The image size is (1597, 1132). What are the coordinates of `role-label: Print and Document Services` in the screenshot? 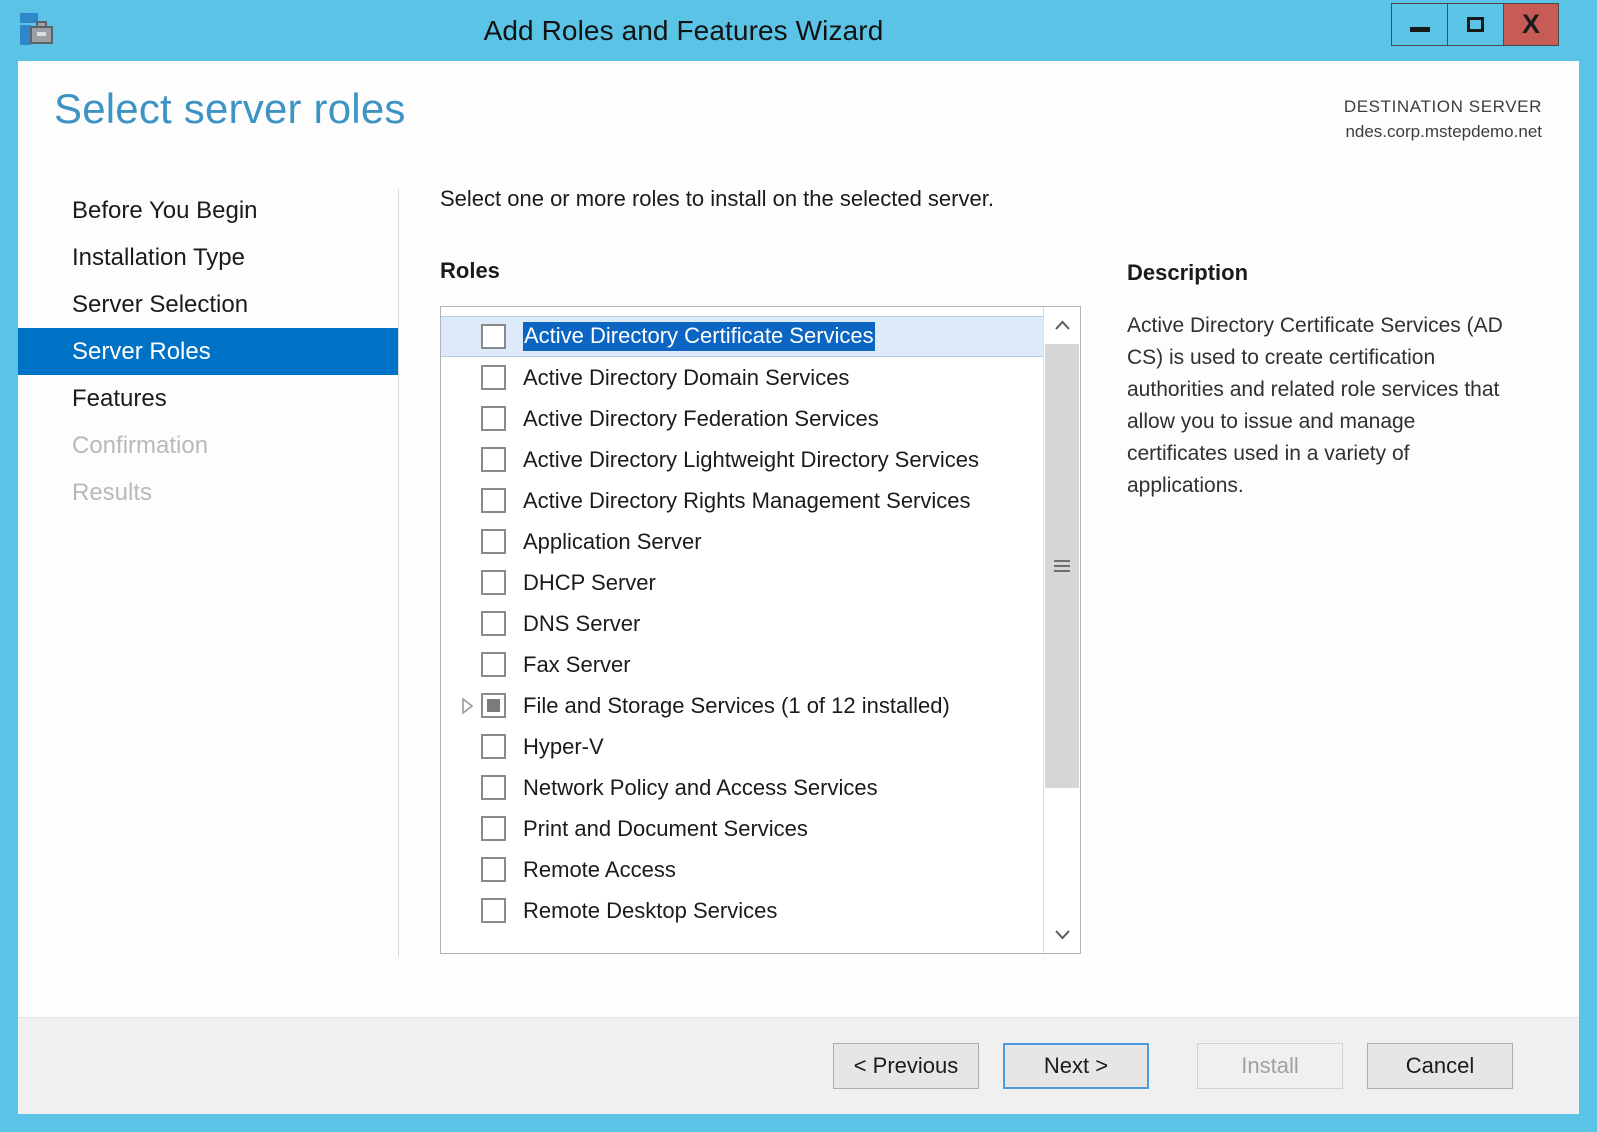 It's located at (665, 828).